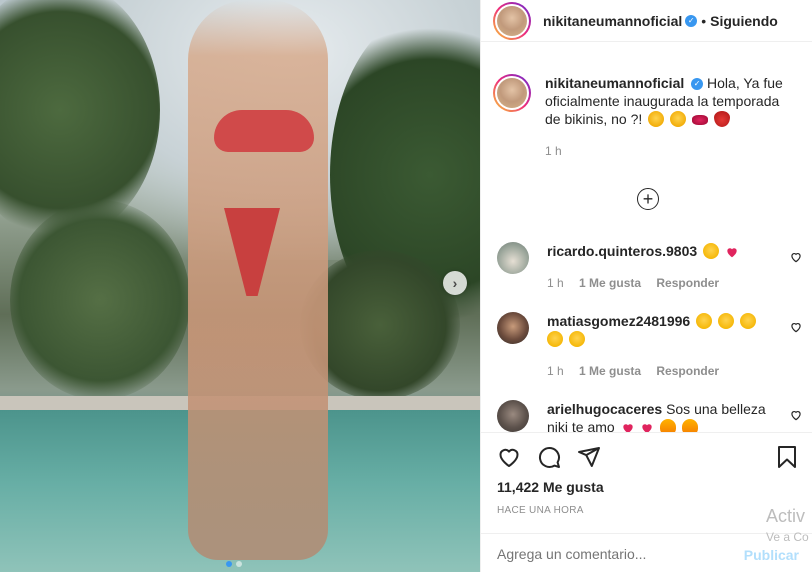 Image resolution: width=812 pixels, height=572 pixels. What do you see at coordinates (618, 321) in the screenshot?
I see `comment-username: matiasgomez2481996` at bounding box center [618, 321].